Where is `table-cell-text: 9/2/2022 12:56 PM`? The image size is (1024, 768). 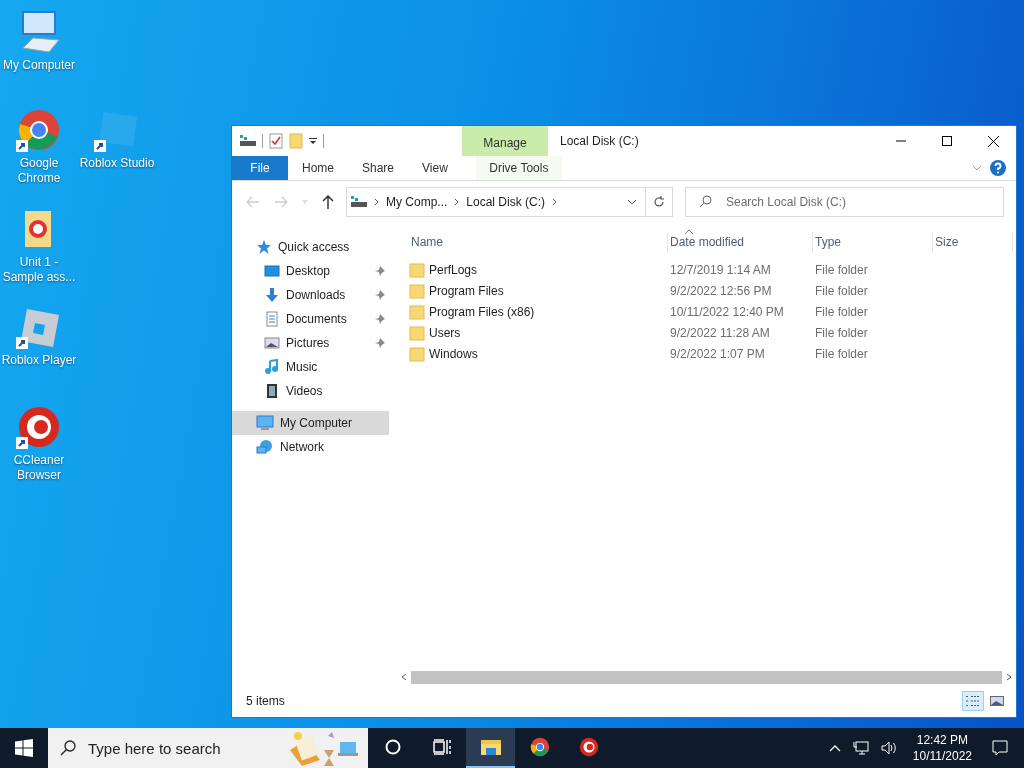
table-cell-text: 9/2/2022 12:56 PM is located at coordinates (721, 290).